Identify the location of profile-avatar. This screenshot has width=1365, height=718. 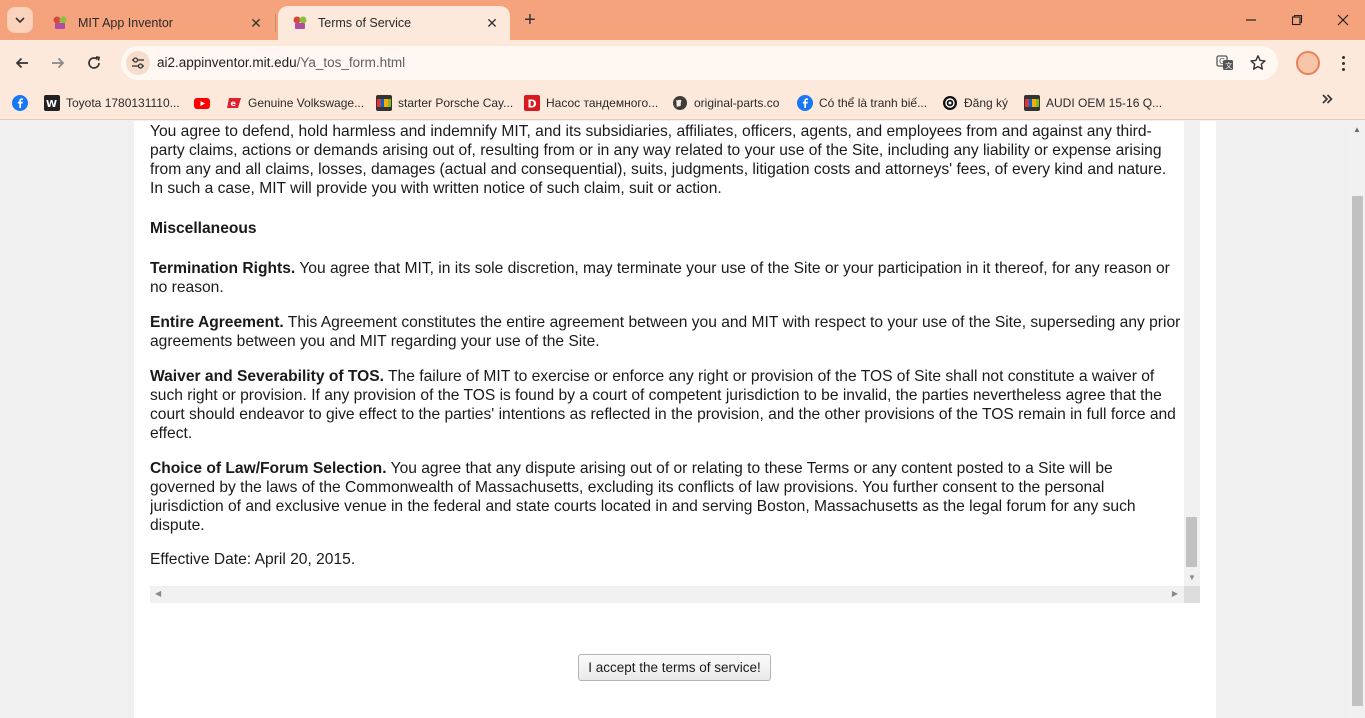
(1308, 63).